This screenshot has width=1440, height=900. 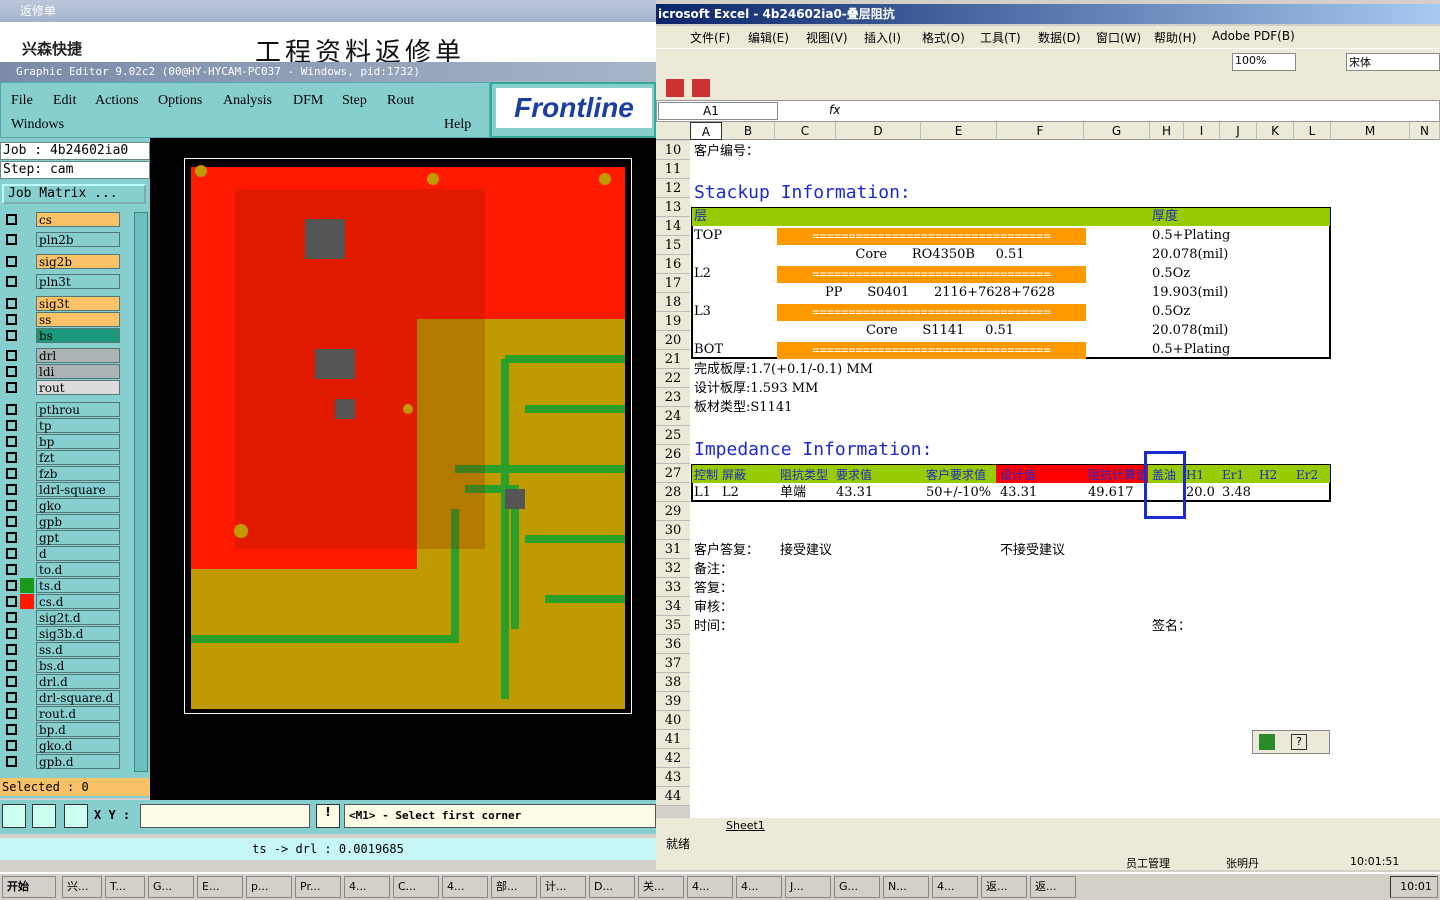 I want to click on xl-menu-edit: 编辑(E), so click(x=768, y=37).